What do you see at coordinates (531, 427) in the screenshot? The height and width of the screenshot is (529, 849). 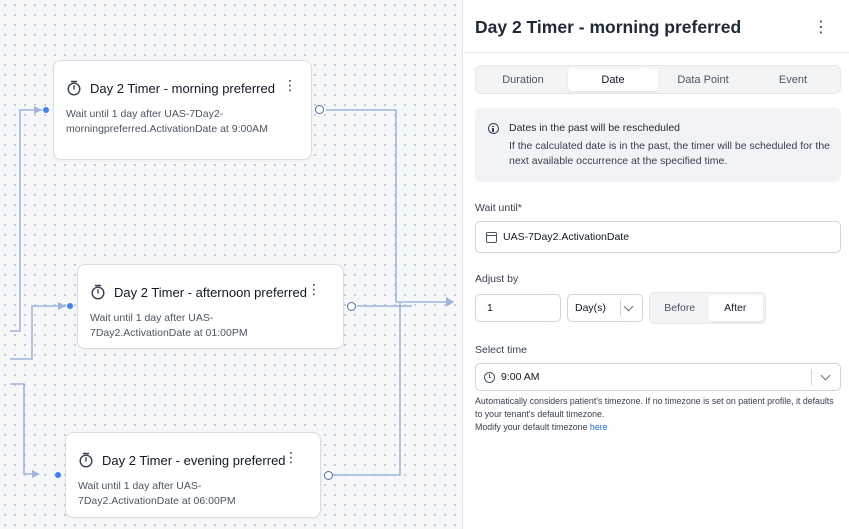 I see `modify-timezone-text: Modify your default timezone` at bounding box center [531, 427].